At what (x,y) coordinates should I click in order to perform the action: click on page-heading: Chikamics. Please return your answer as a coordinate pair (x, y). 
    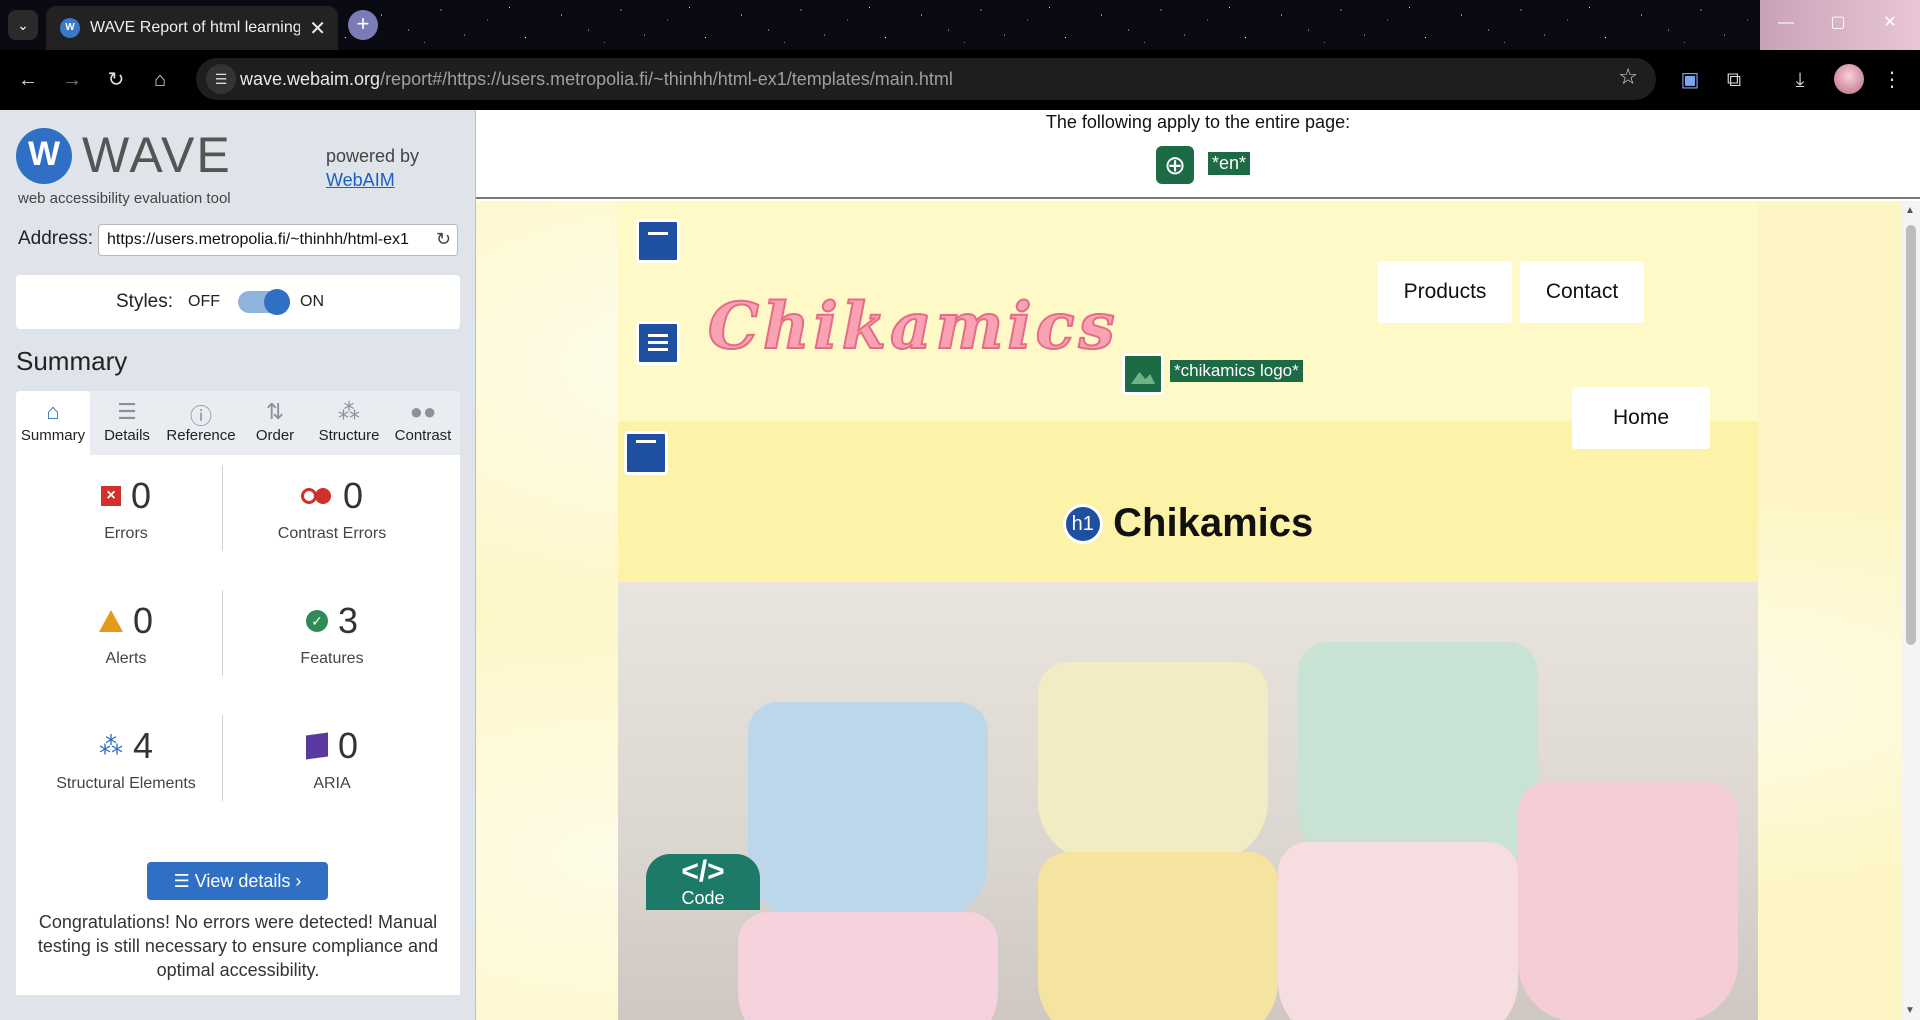
    Looking at the image, I should click on (1213, 523).